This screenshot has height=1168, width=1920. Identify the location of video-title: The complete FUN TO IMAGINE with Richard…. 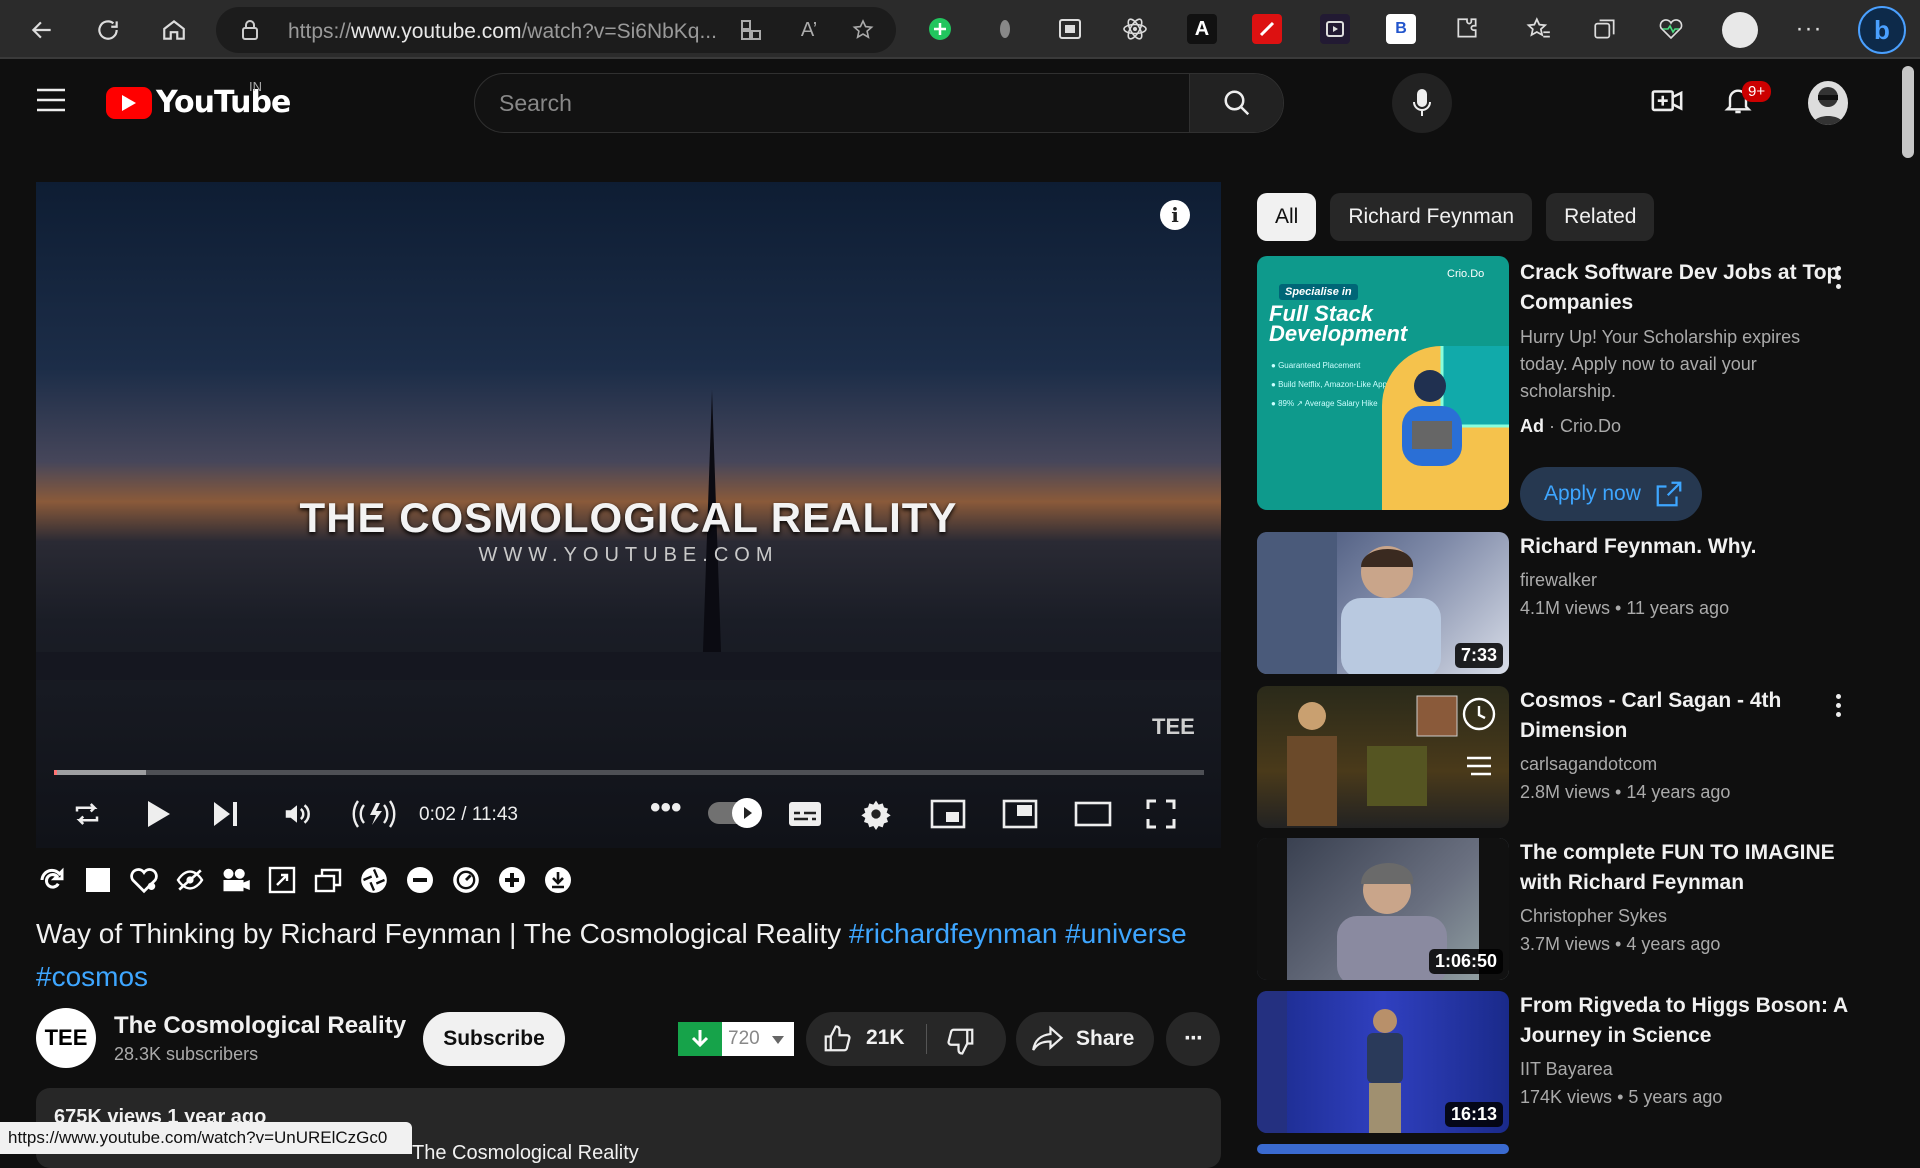
(1685, 868).